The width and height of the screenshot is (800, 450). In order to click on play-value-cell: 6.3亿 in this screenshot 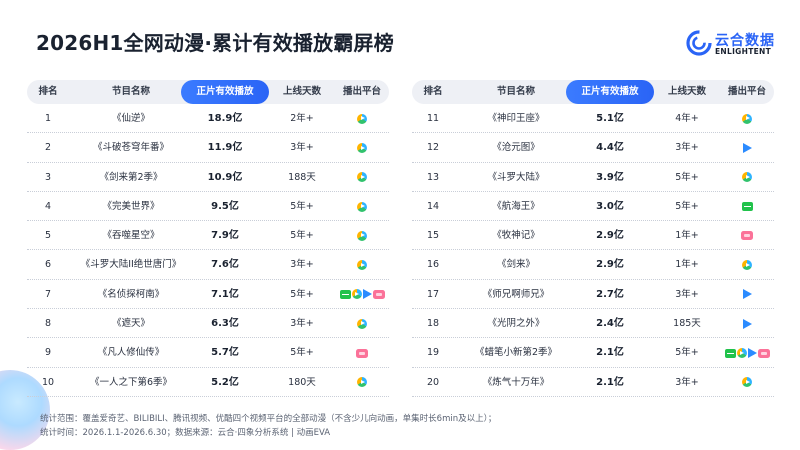, I will do `click(225, 324)`.